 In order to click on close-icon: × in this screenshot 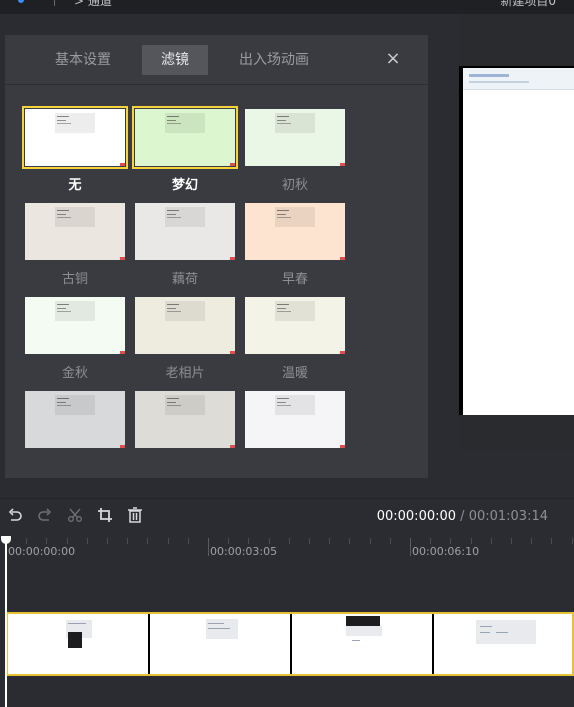, I will do `click(393, 59)`.